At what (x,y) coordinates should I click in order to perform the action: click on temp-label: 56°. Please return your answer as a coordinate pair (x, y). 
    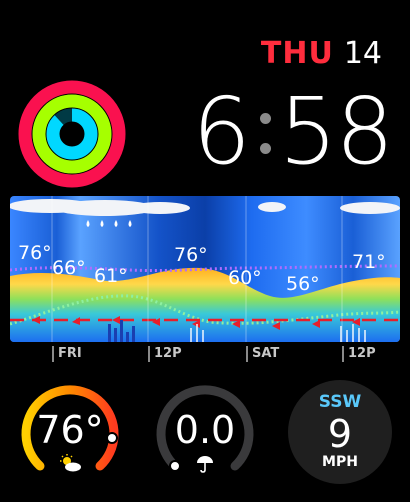
    Looking at the image, I should click on (303, 284).